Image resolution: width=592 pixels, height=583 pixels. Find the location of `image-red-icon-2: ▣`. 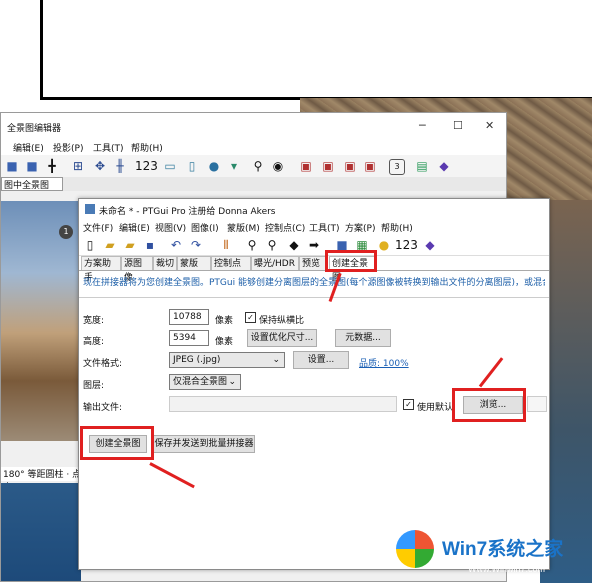

image-red-icon-2: ▣ is located at coordinates (328, 166).